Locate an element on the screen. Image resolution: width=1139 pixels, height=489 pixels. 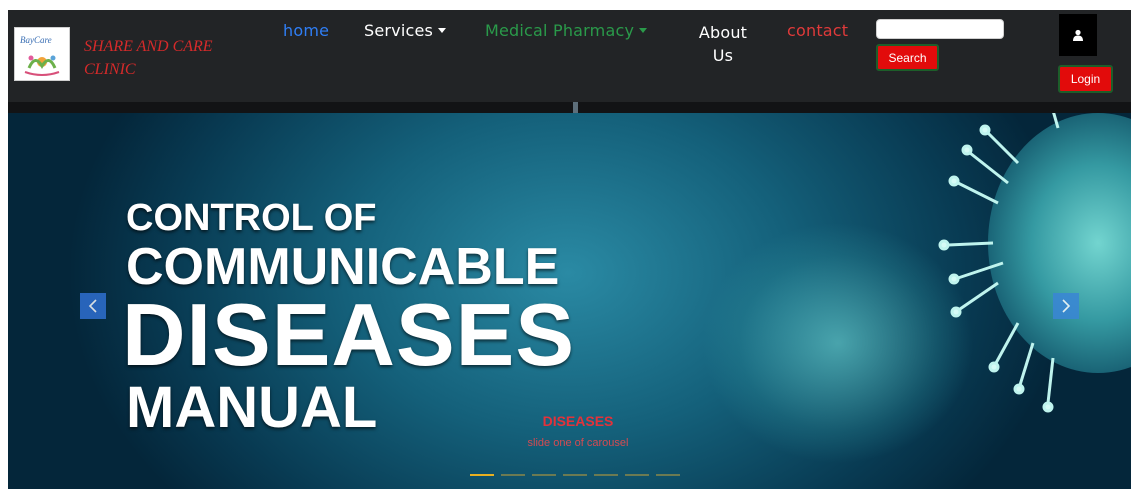
login-button: Login is located at coordinates (1085, 79).